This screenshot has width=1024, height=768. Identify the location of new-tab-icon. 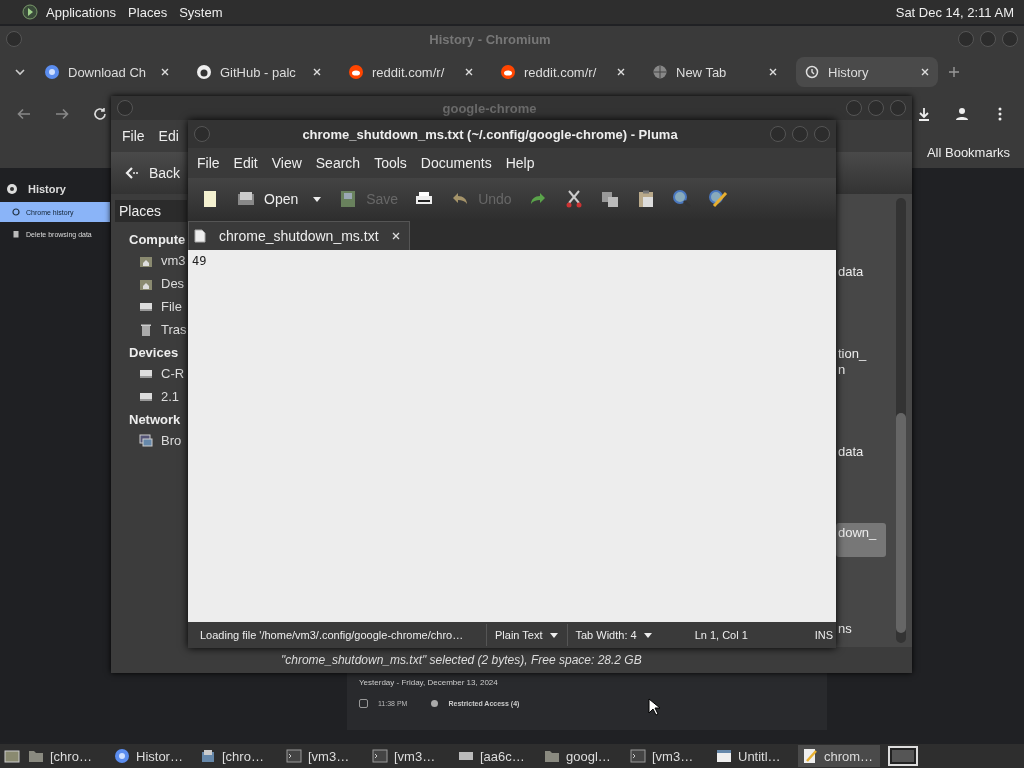
(954, 72).